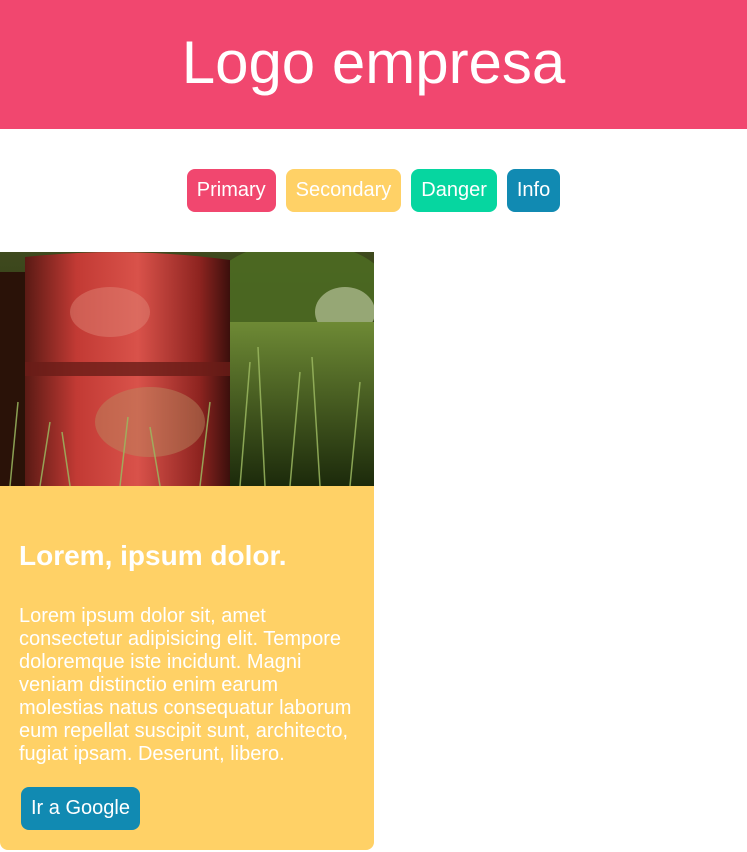  Describe the element at coordinates (153, 555) in the screenshot. I see `card-title: Lorem, ipsum dolor.` at that location.